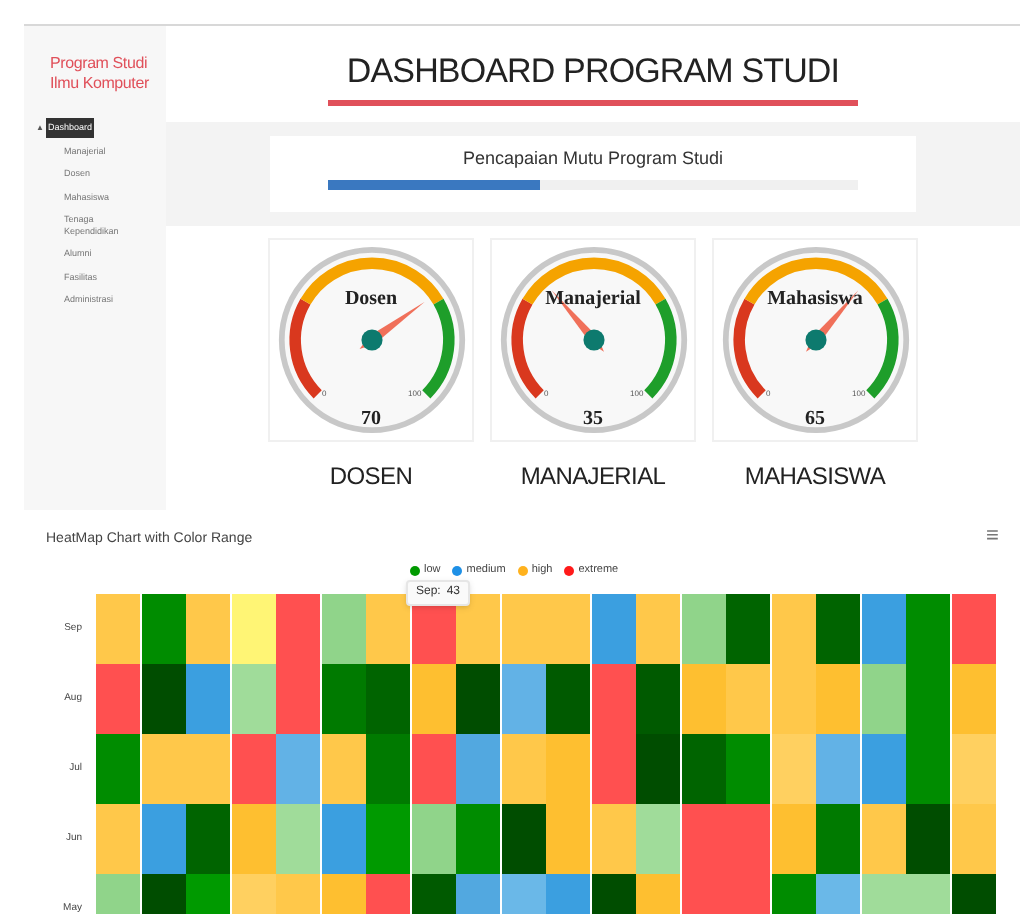 Image resolution: width=1020 pixels, height=914 pixels. Describe the element at coordinates (371, 300) in the screenshot. I see `gauge-title: Dosen` at that location.